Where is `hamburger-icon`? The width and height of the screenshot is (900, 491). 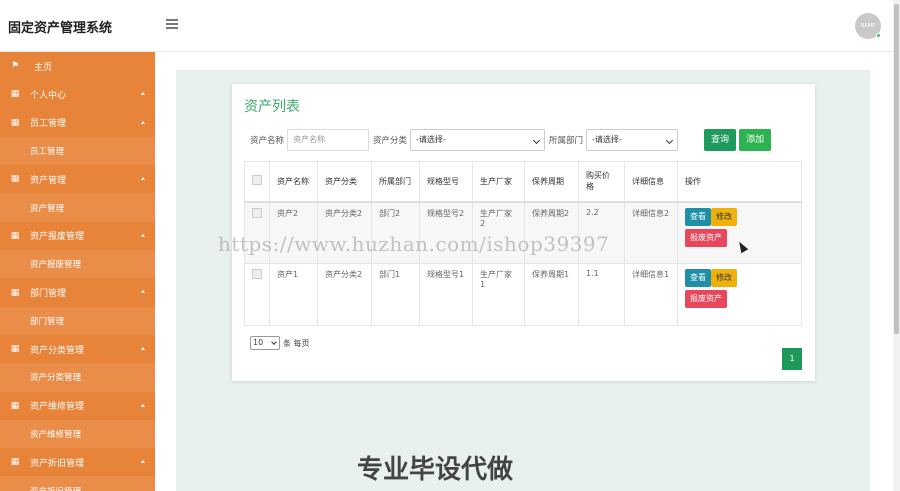
hamburger-icon is located at coordinates (172, 24).